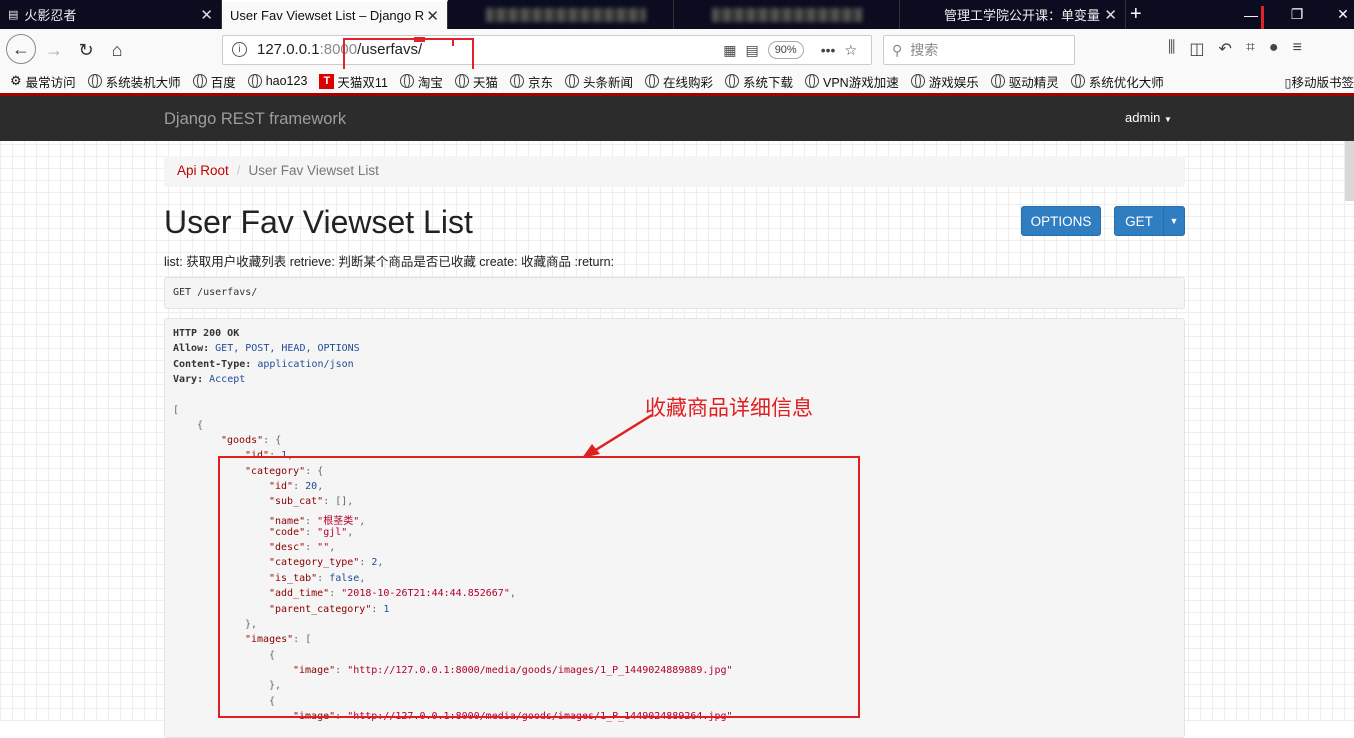  Describe the element at coordinates (362, 82) in the screenshot. I see `bookmark-label: 天猫双11` at that location.